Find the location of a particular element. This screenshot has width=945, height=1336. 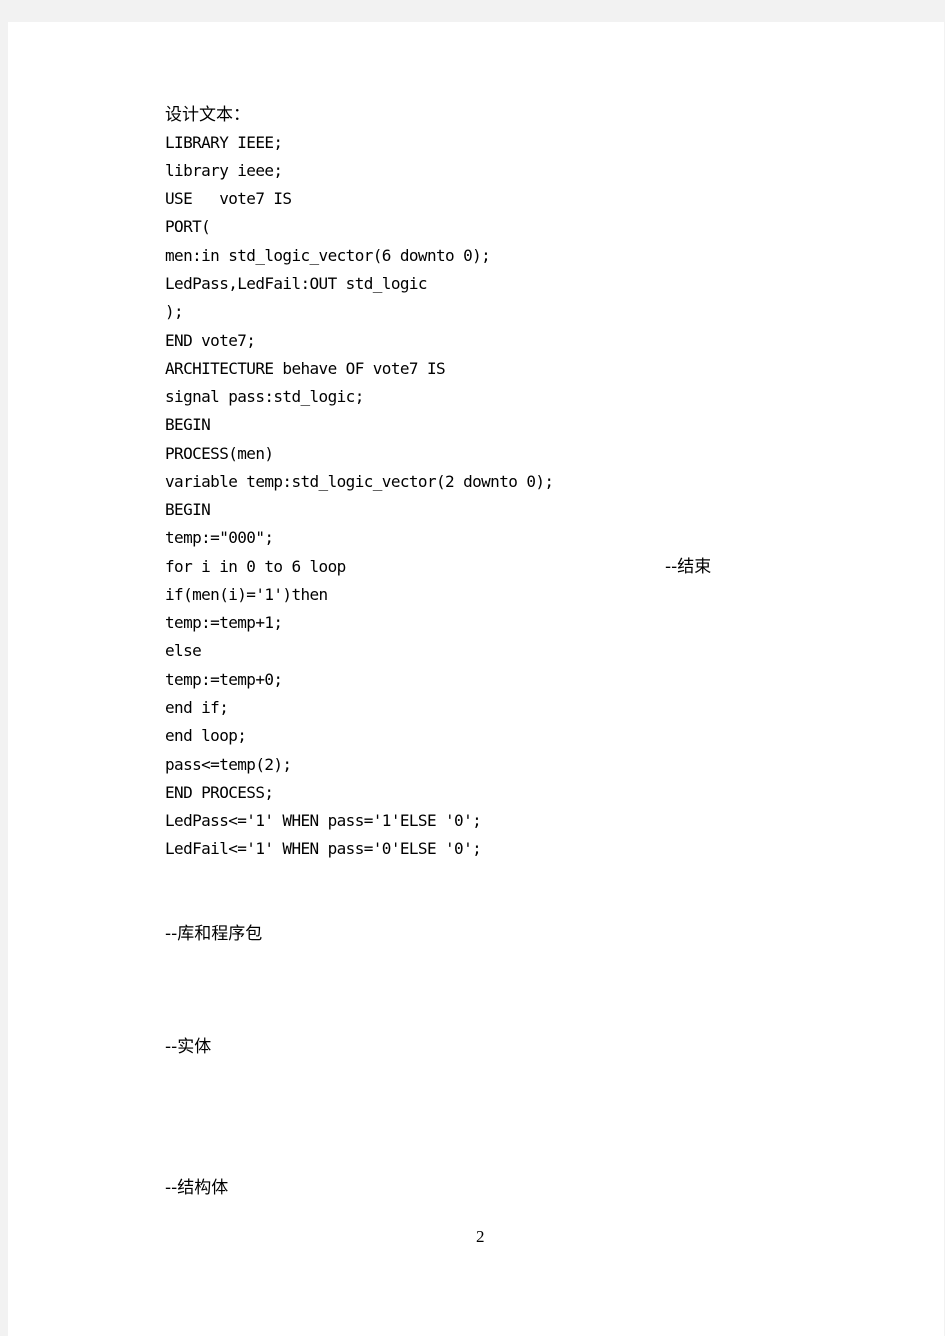

code-line: temp:="000"; is located at coordinates (219, 537).